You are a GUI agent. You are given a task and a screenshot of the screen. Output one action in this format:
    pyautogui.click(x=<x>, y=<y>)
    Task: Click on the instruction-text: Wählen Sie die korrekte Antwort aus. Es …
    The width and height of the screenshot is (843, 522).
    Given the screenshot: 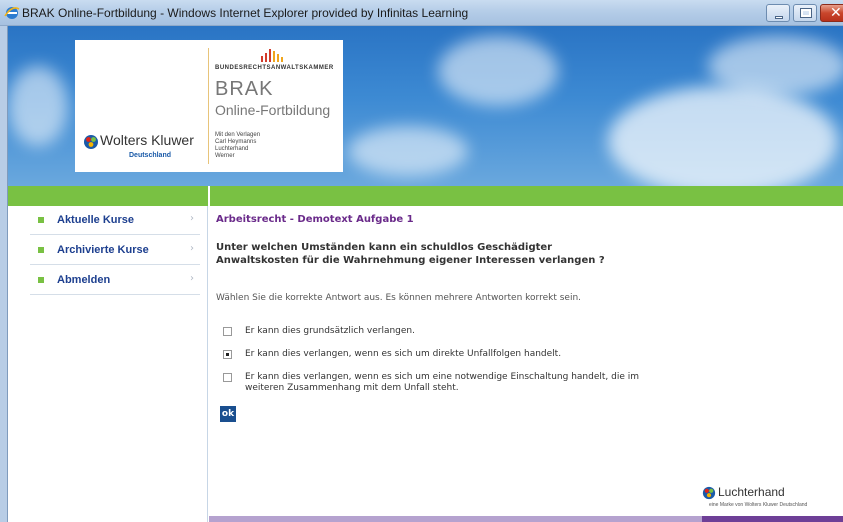 What is the action you would take?
    pyautogui.click(x=399, y=298)
    